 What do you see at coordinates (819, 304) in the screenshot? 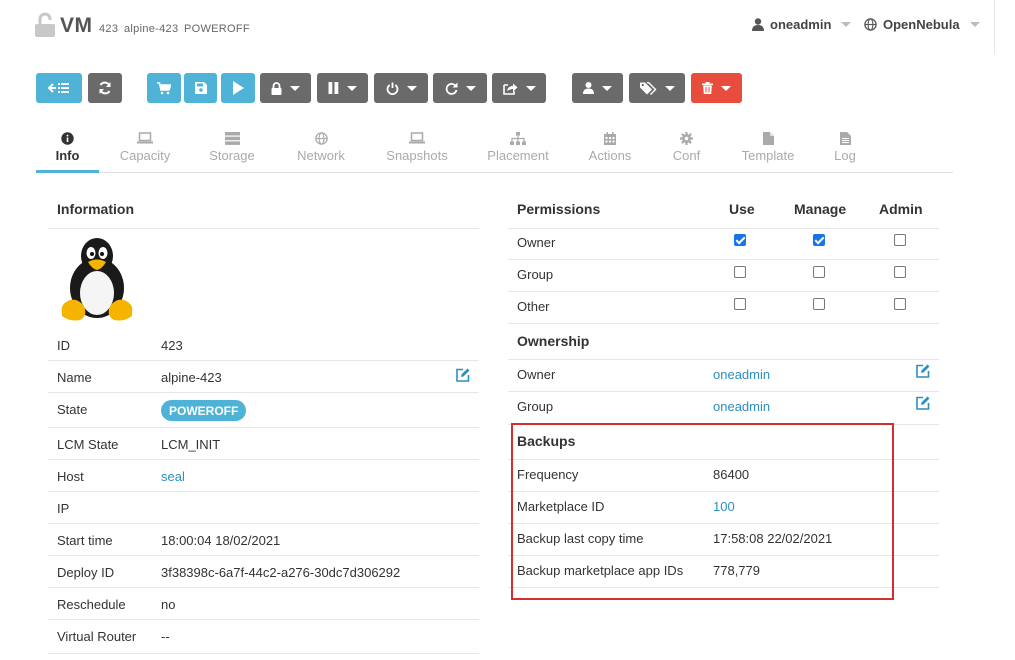
I see `other-manage-checkbox` at bounding box center [819, 304].